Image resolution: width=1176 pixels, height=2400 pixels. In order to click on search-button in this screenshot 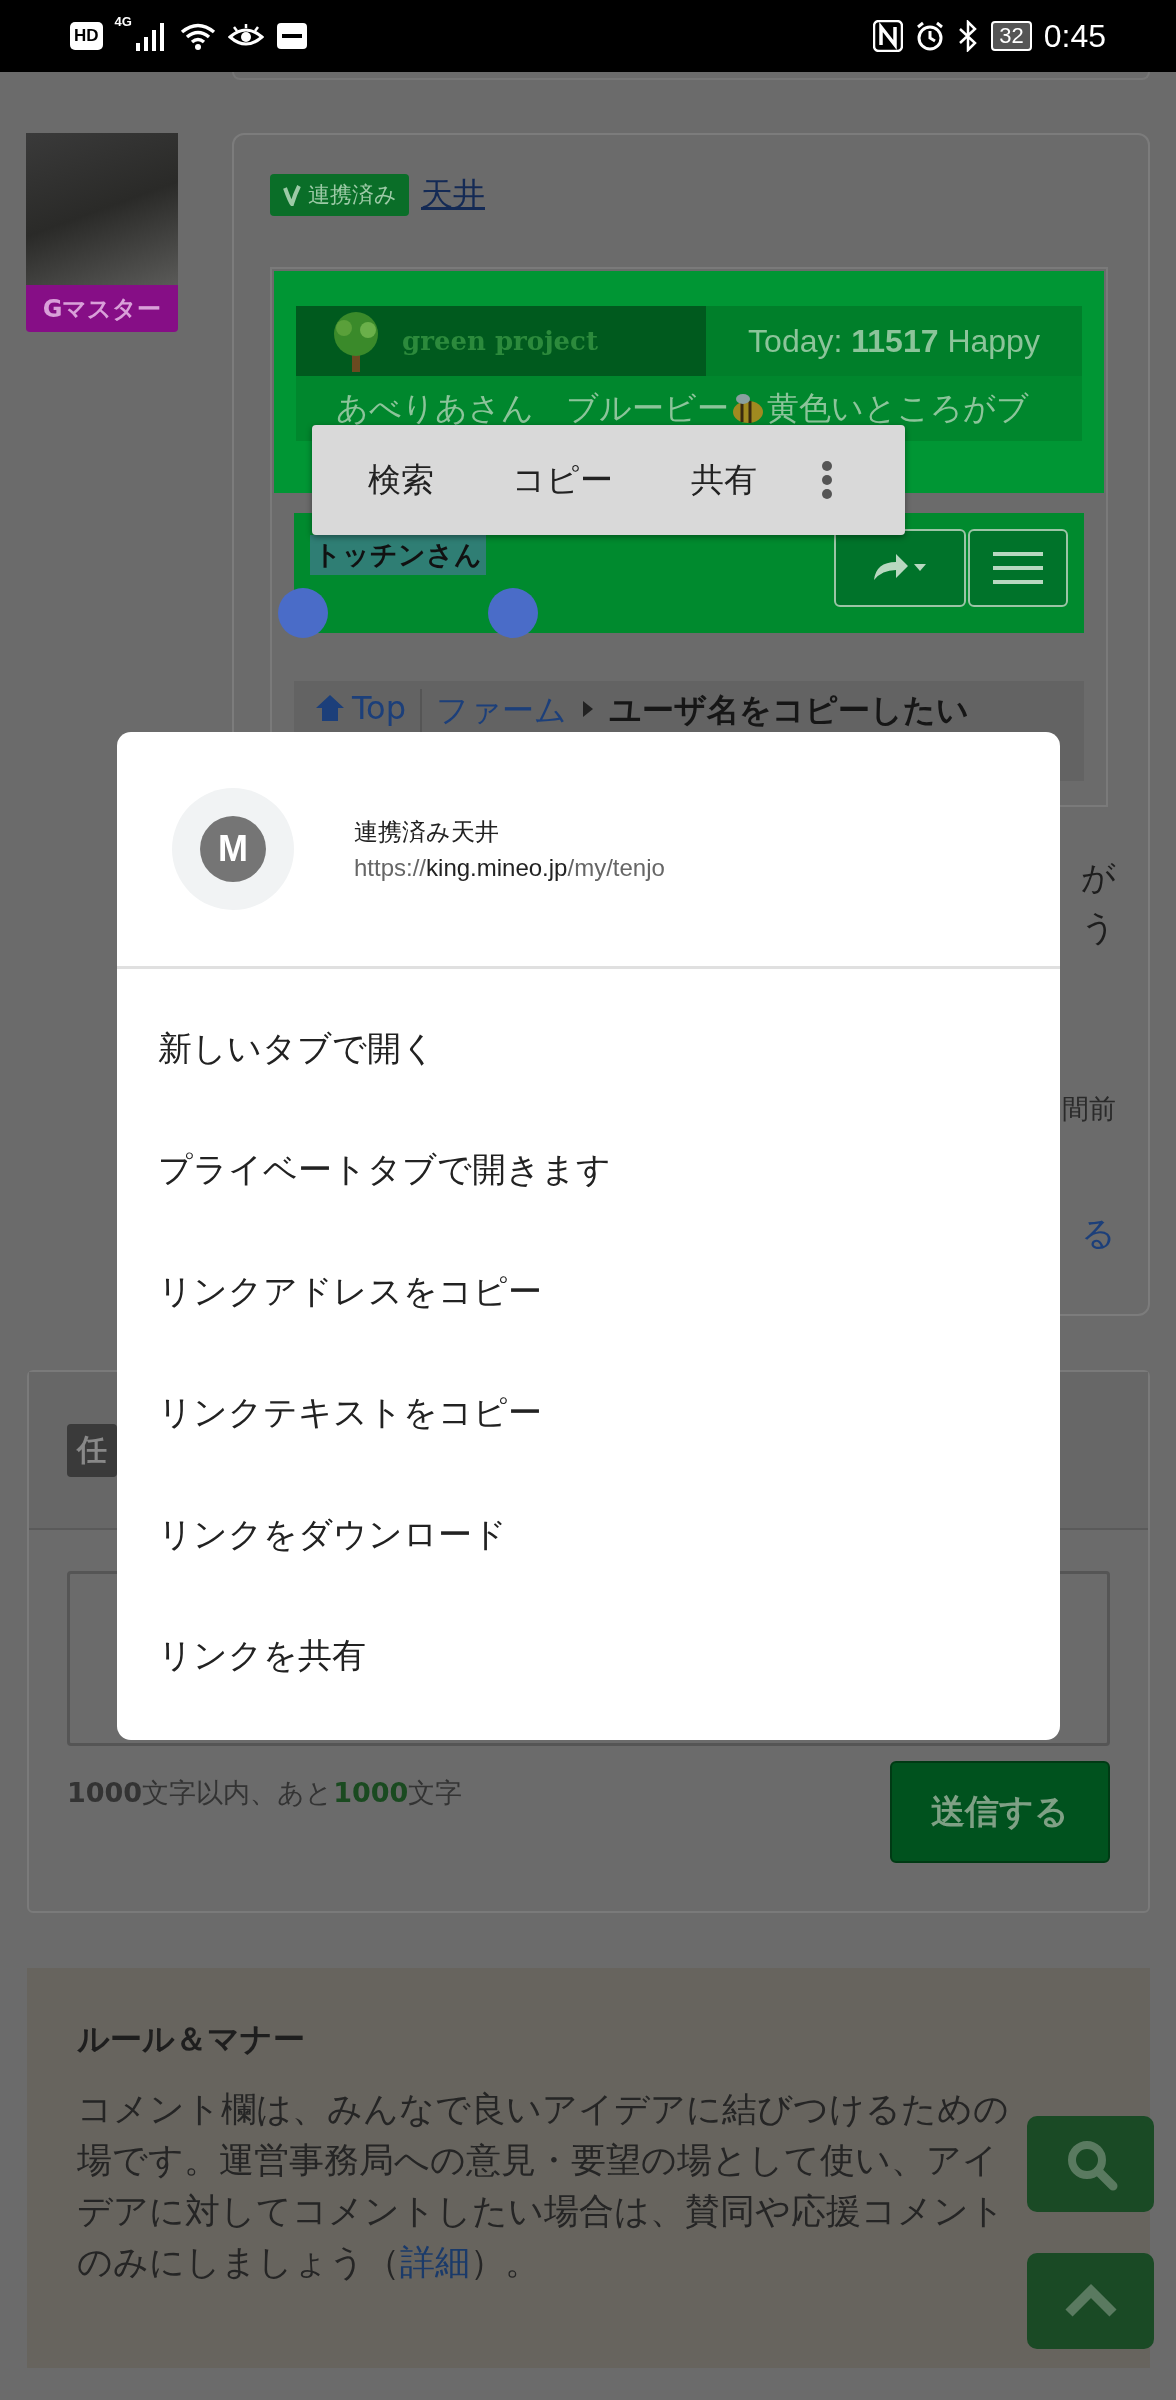, I will do `click(1090, 2164)`.